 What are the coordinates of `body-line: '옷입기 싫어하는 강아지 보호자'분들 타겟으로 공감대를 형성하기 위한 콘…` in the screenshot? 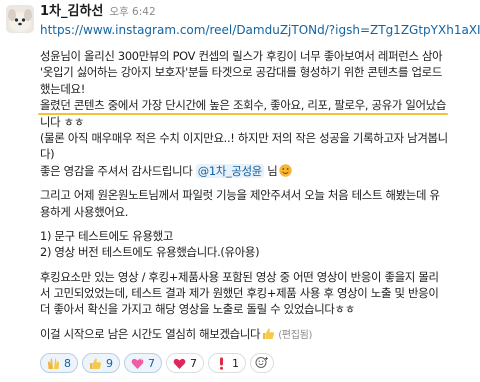 It's located at (241, 72).